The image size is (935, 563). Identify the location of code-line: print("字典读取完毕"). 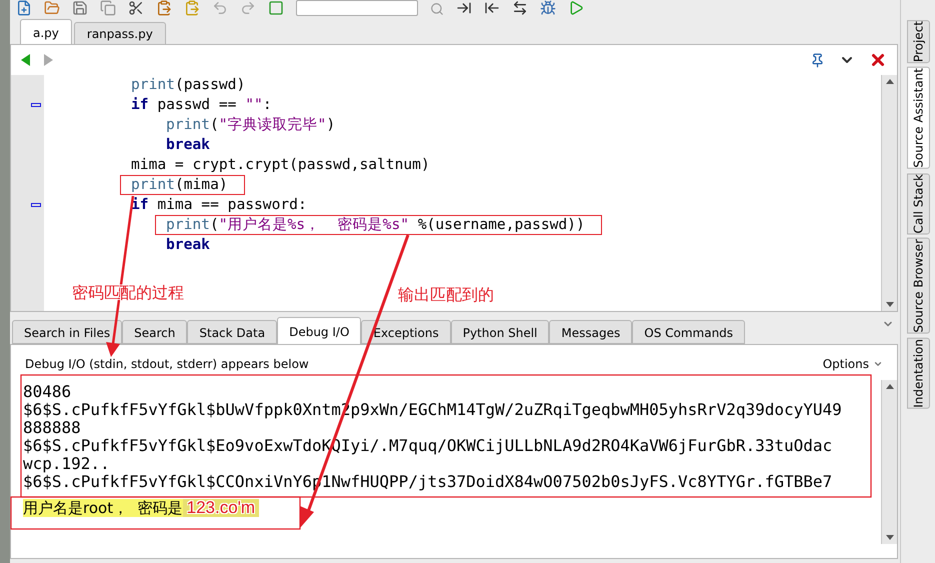
(251, 125).